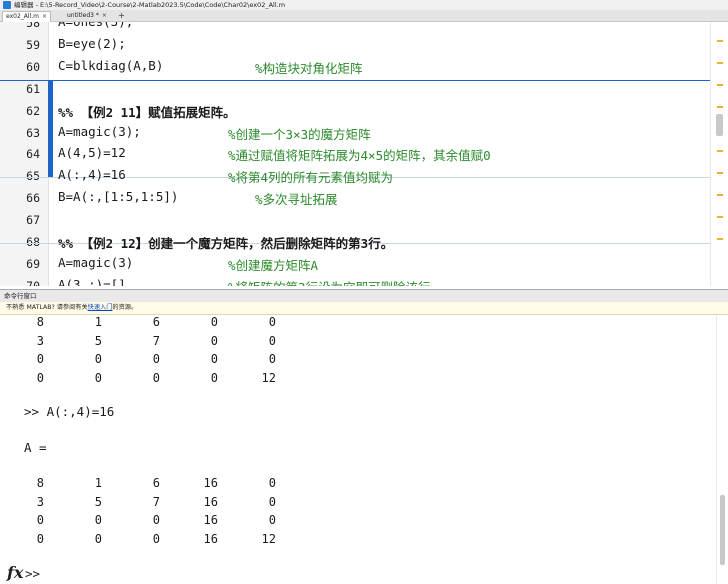 The width and height of the screenshot is (728, 584). Describe the element at coordinates (299, 134) in the screenshot. I see `code-comment: %创建一个3×3的魔方矩阵` at that location.